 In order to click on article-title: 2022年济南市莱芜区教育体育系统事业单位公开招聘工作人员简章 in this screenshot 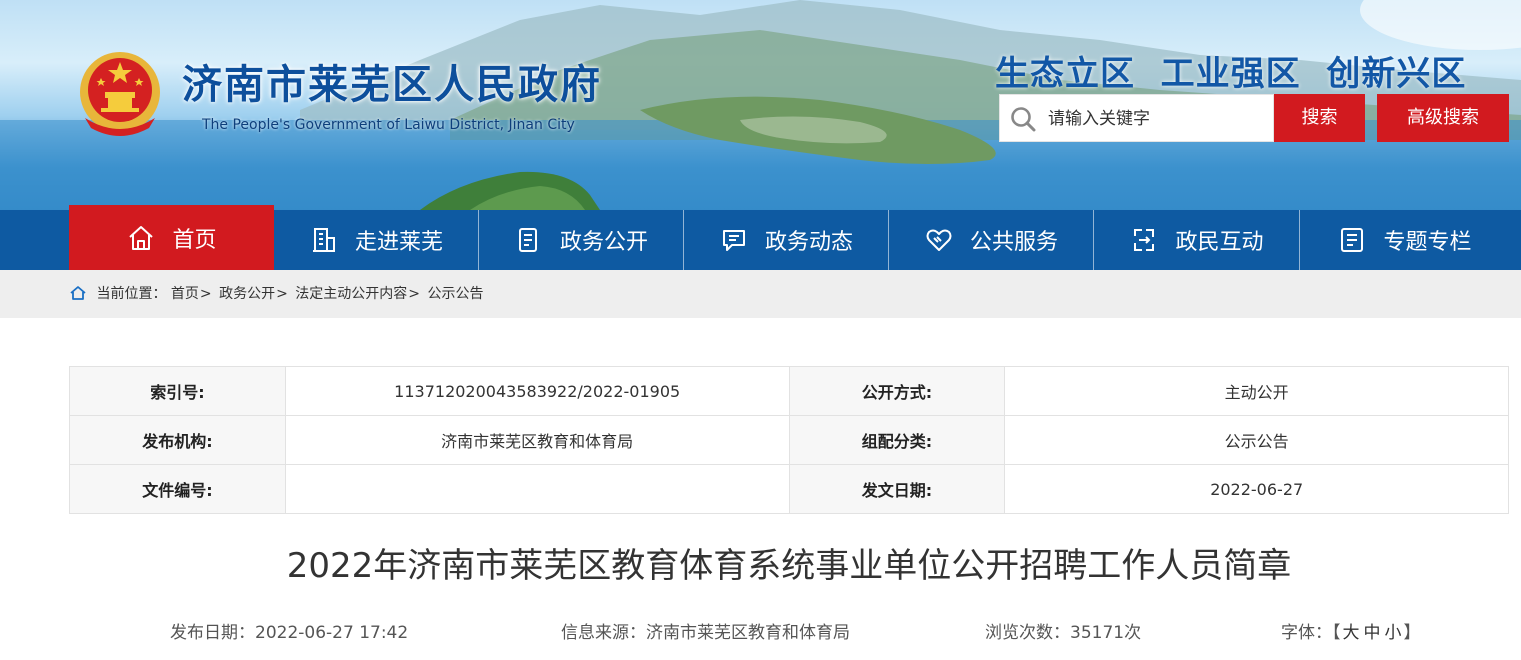, I will do `click(789, 566)`.